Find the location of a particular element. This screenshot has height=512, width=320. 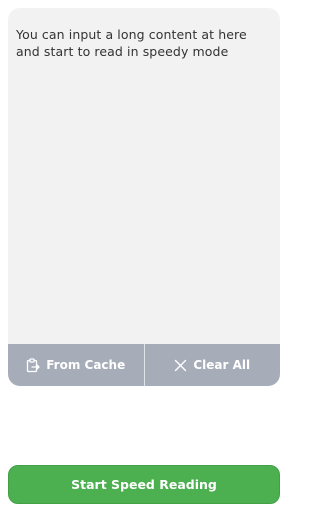

from-cache-button: From Cache is located at coordinates (76, 365).